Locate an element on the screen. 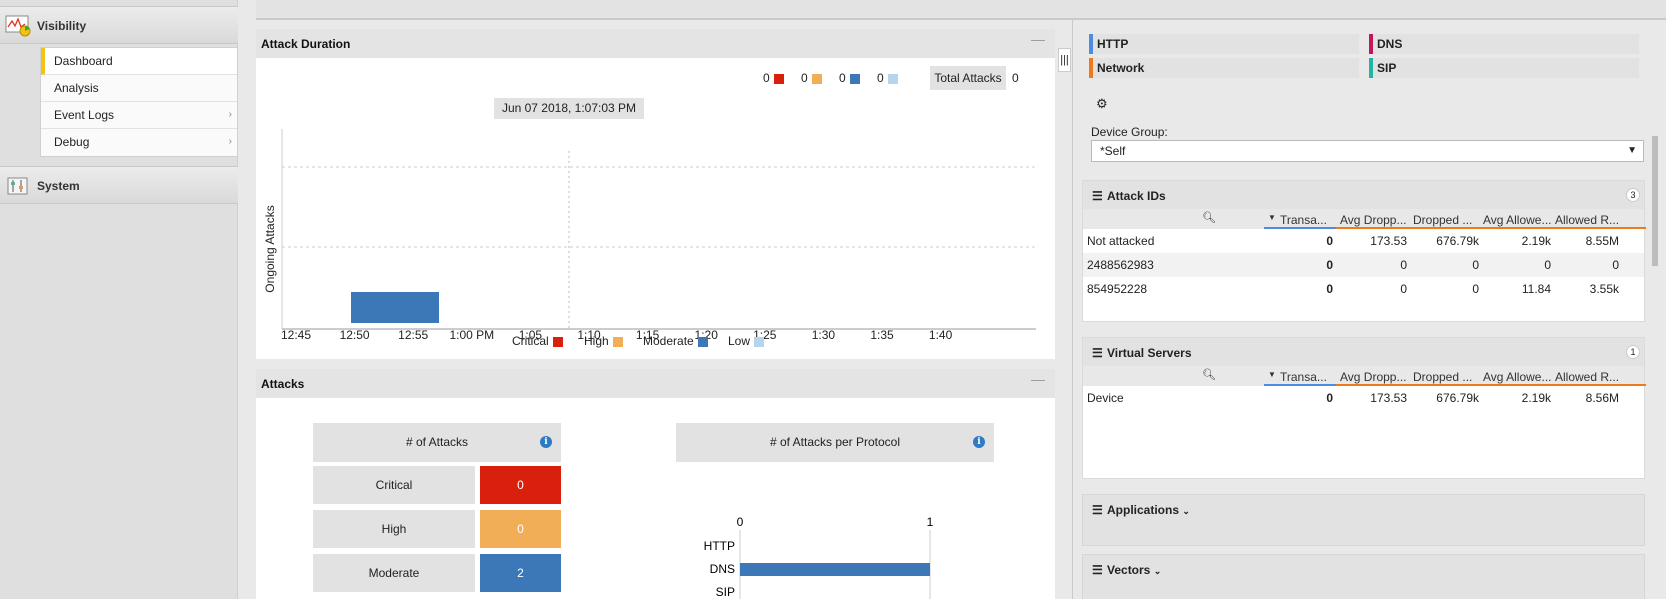 This screenshot has width=1666, height=599. low-swatch is located at coordinates (892, 78).